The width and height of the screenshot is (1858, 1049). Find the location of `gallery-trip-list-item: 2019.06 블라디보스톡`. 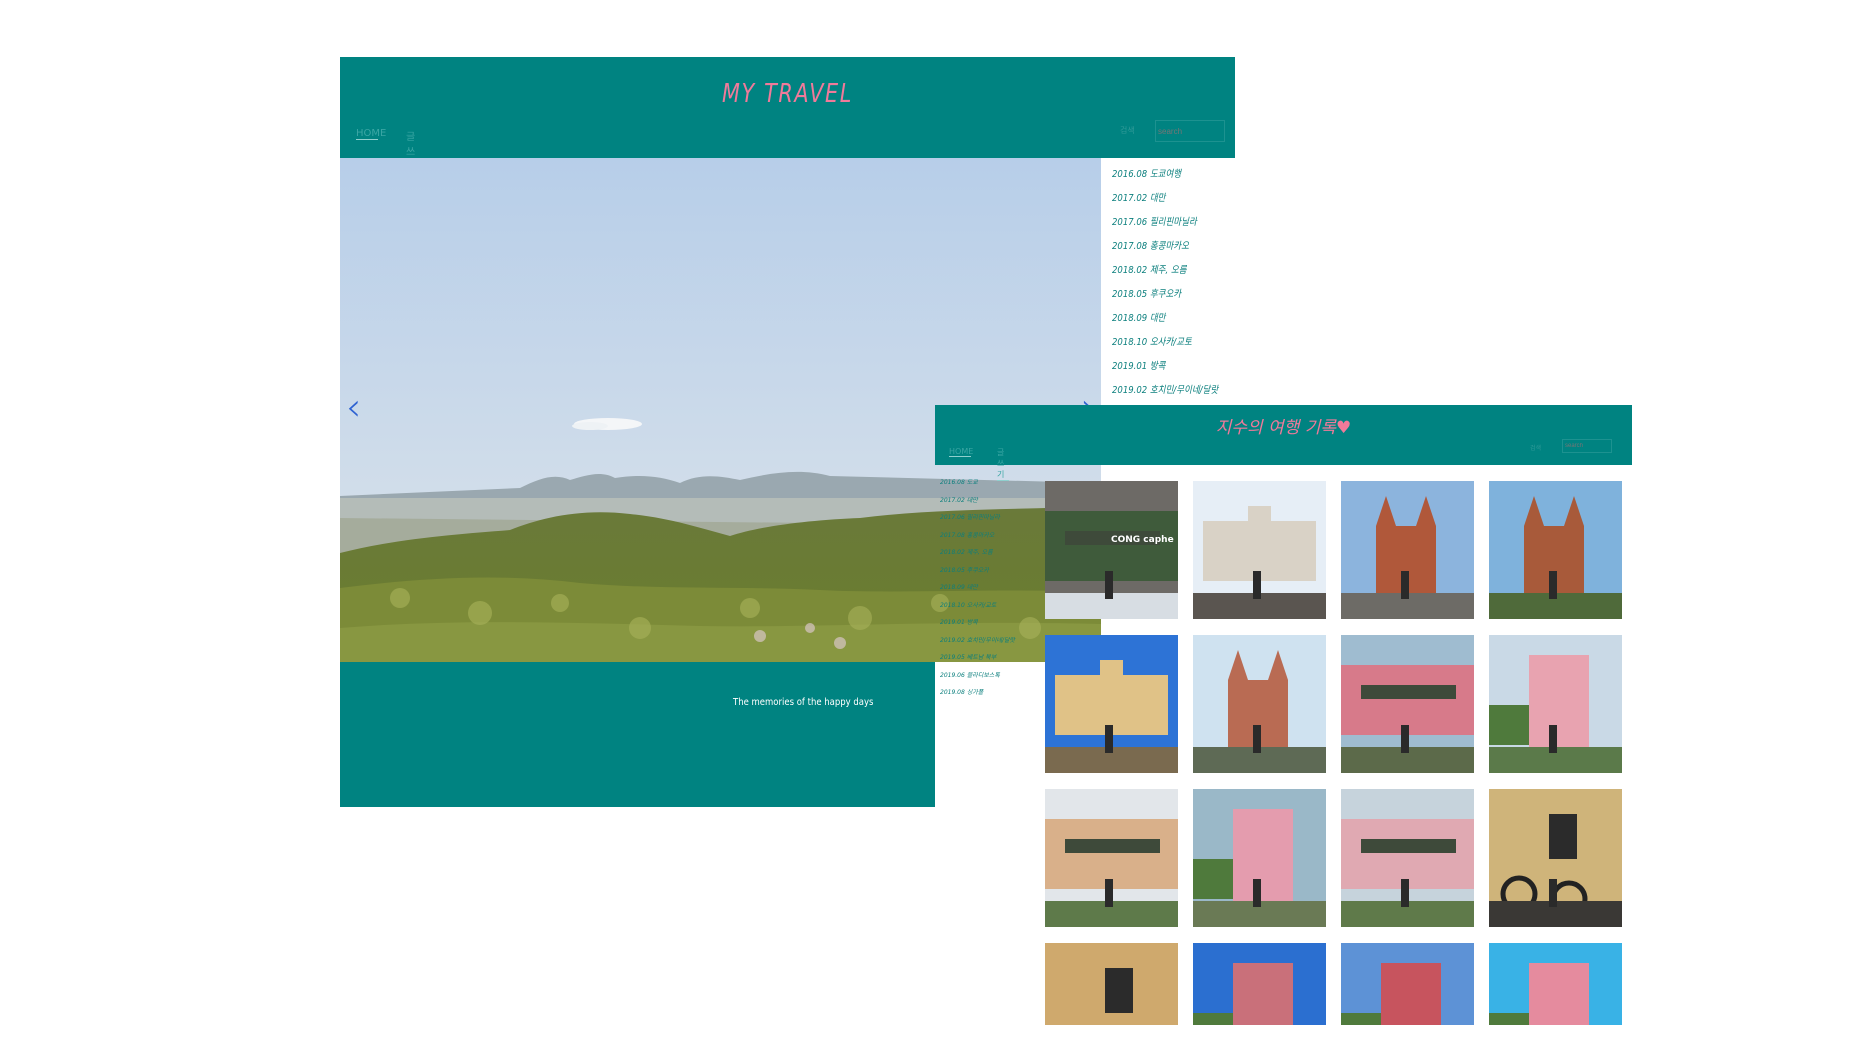

gallery-trip-list-item: 2019.06 블라디보스톡 is located at coordinates (990, 679).